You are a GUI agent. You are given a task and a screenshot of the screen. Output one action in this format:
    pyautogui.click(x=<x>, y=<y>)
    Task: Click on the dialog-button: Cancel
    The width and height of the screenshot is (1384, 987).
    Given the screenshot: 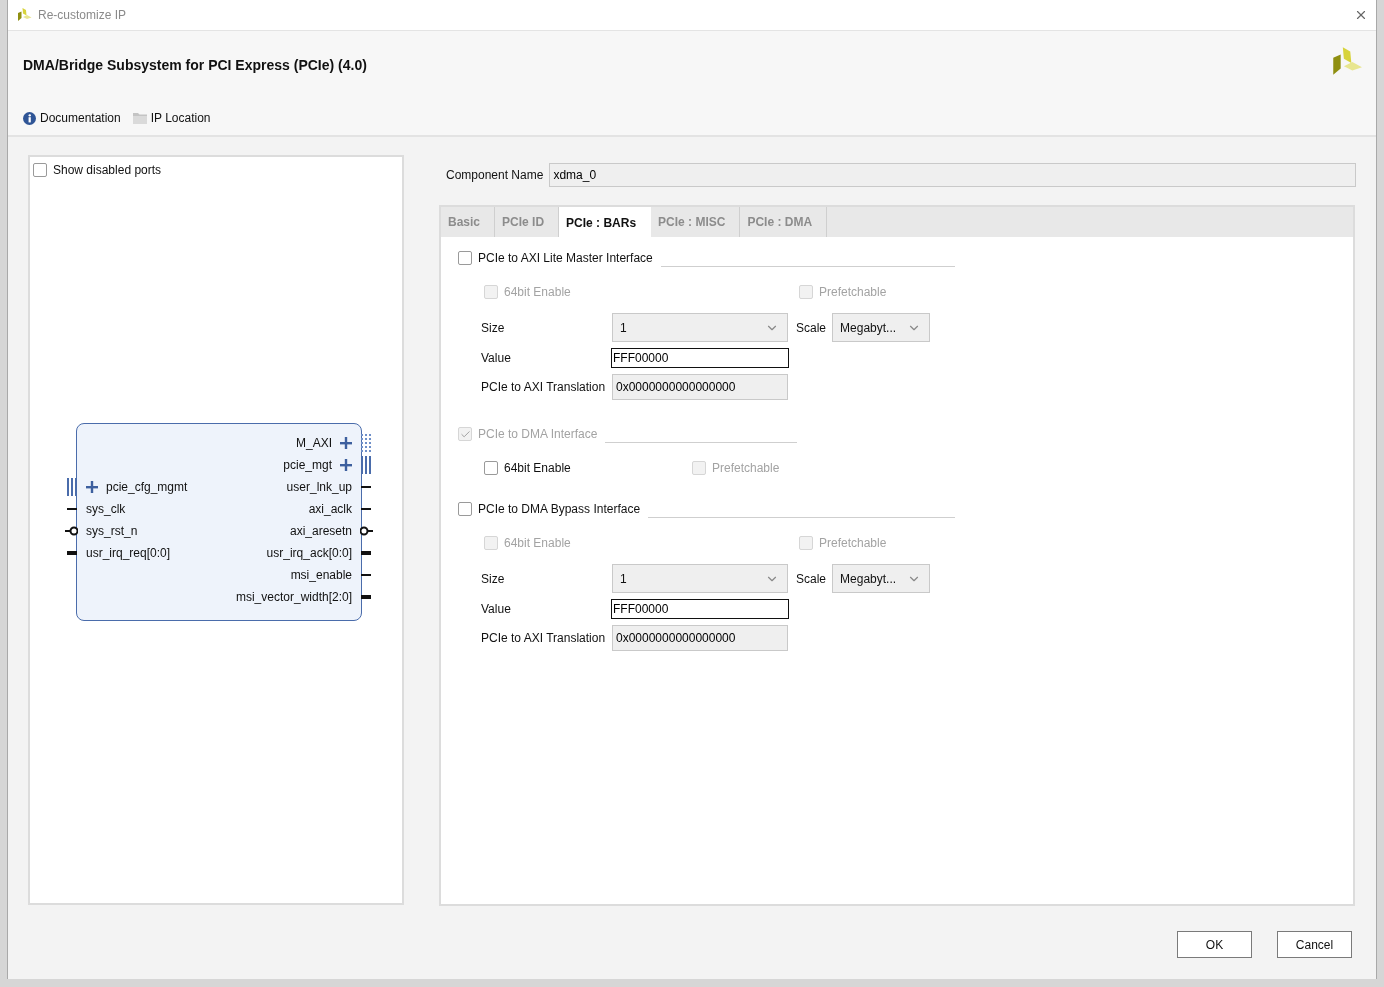 What is the action you would take?
    pyautogui.click(x=1314, y=944)
    